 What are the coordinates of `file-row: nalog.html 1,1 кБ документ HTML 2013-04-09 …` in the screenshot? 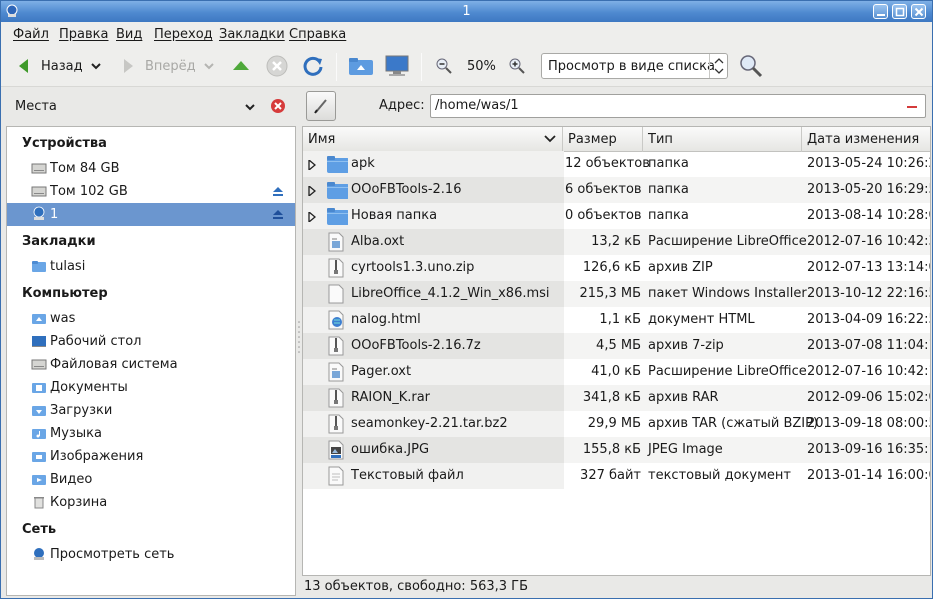 It's located at (616, 320).